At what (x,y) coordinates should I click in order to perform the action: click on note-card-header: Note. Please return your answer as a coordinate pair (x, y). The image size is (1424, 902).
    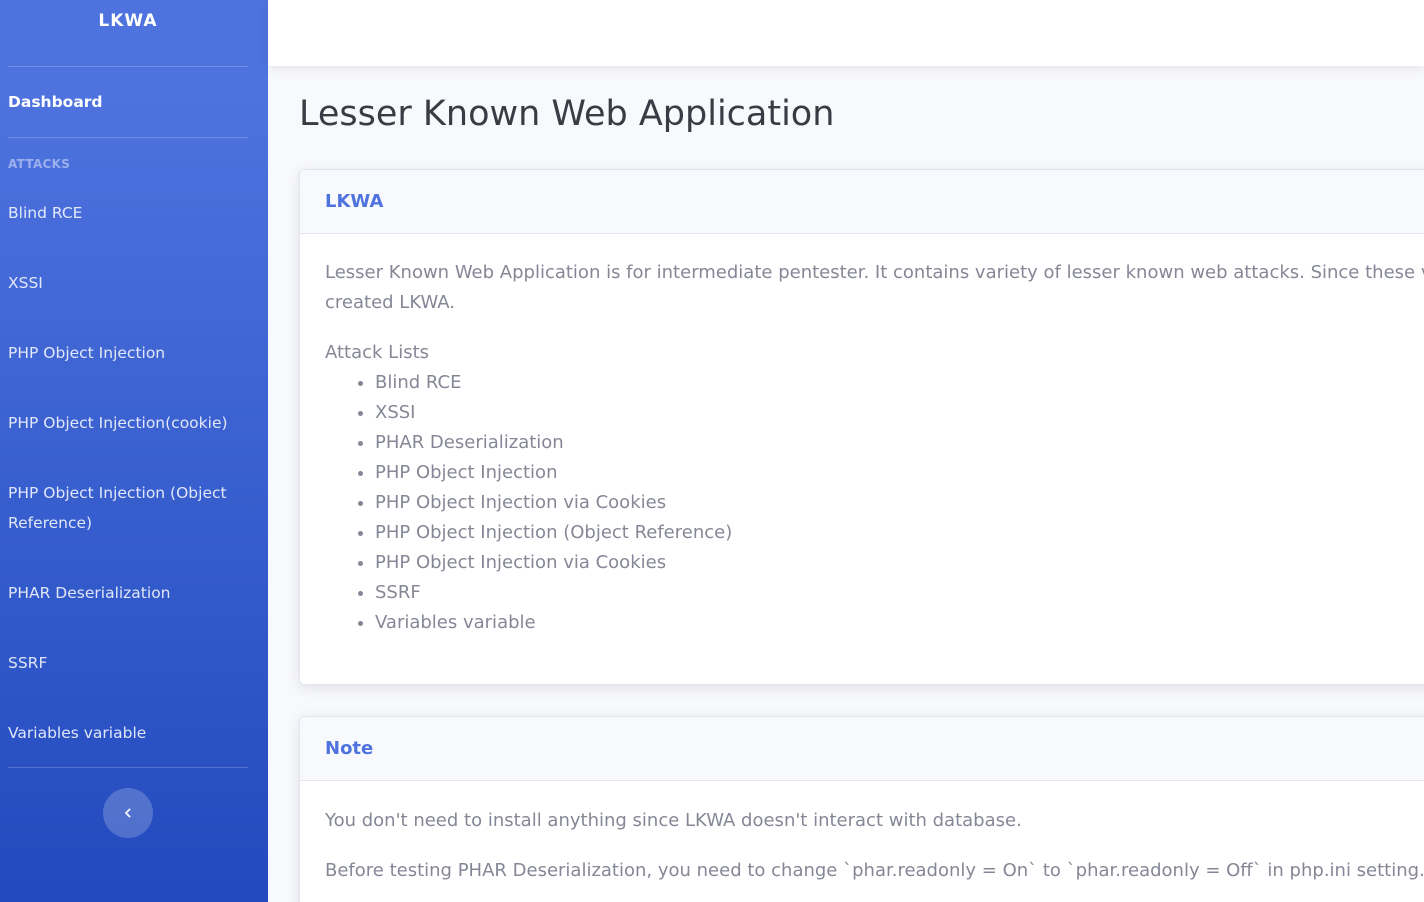
    Looking at the image, I should click on (862, 749).